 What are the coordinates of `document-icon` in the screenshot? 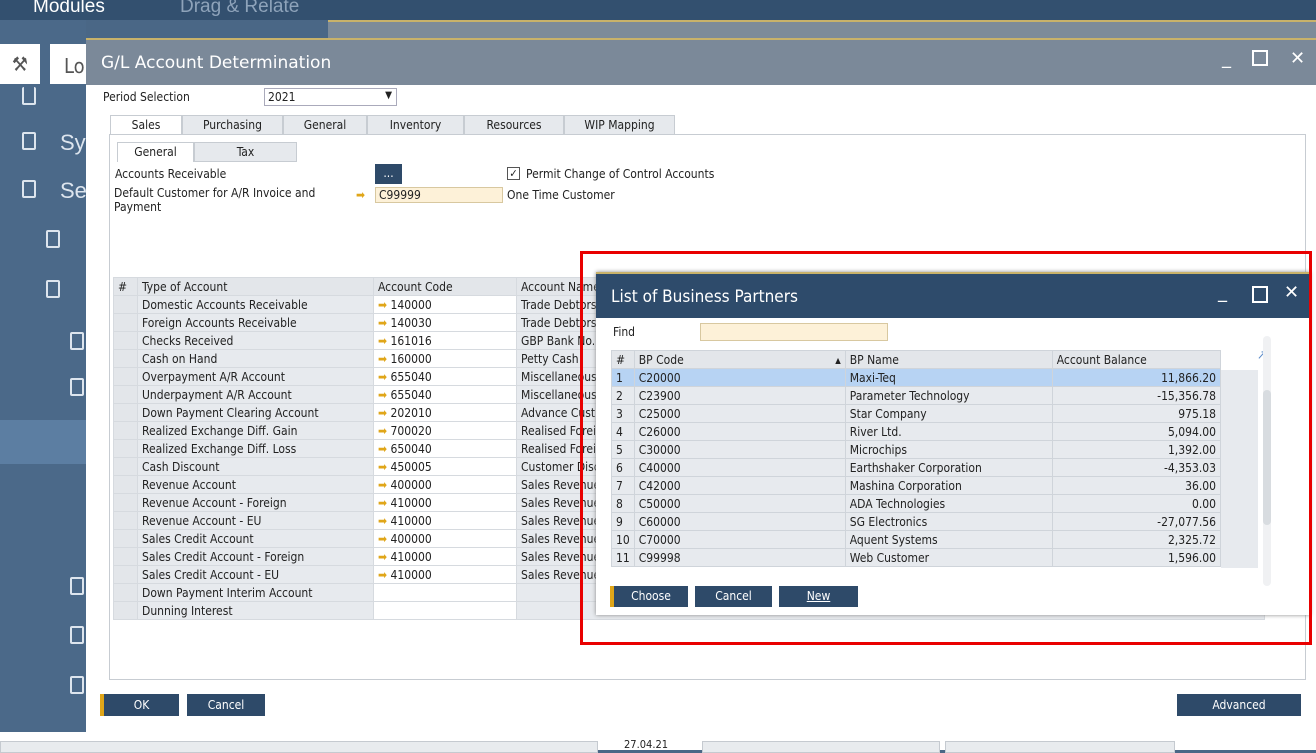 It's located at (77, 341).